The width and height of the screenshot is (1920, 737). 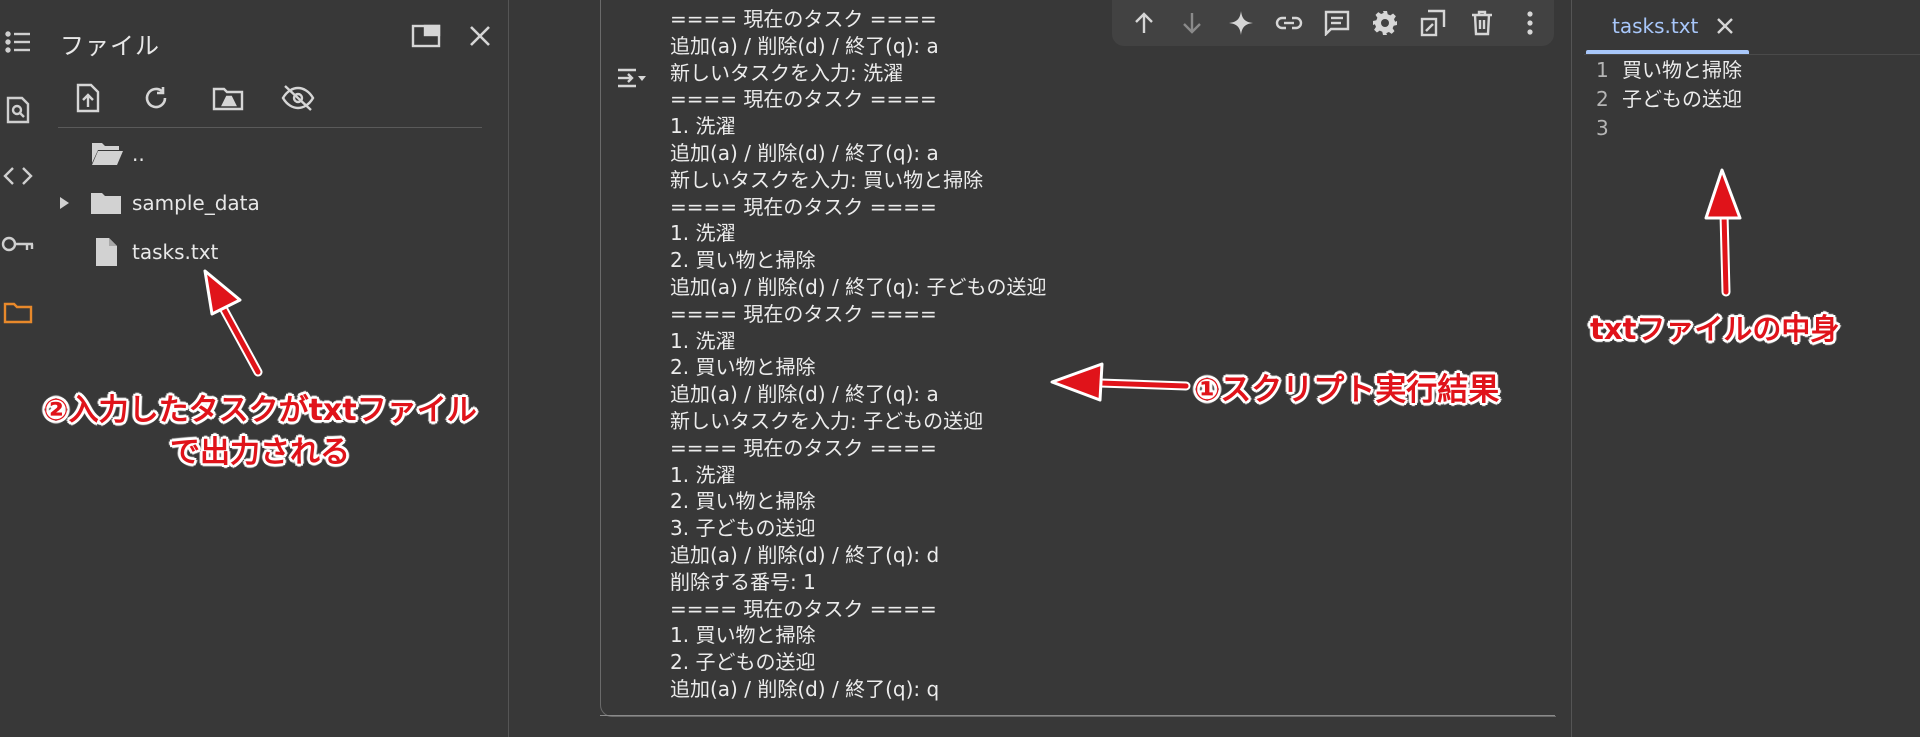 What do you see at coordinates (1655, 26) in the screenshot?
I see `editor-tab-label: tasks.txt` at bounding box center [1655, 26].